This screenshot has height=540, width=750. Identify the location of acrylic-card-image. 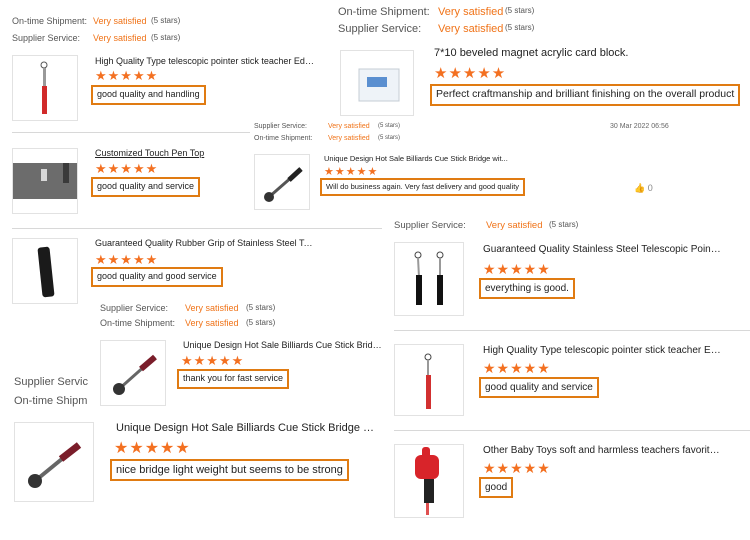
(379, 85).